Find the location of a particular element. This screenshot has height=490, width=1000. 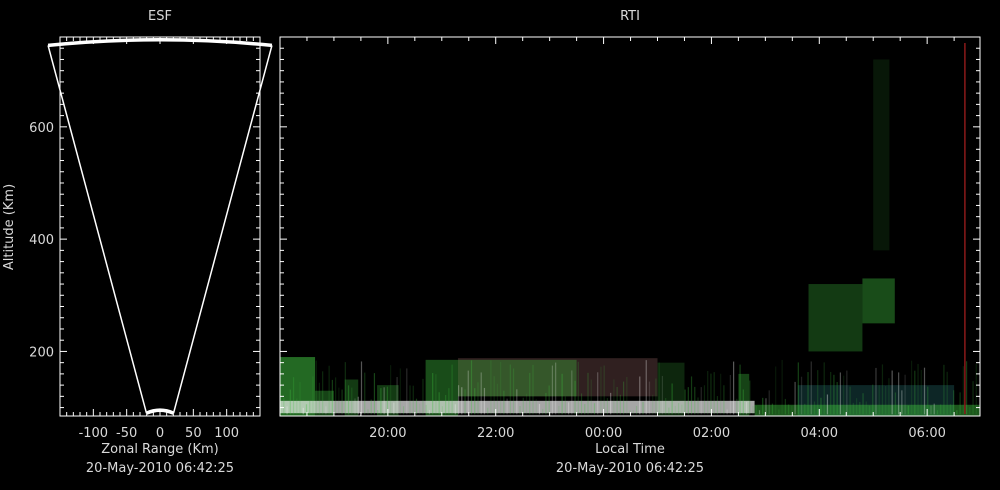

esf-y-tick-label: 600 is located at coordinates (41, 128).